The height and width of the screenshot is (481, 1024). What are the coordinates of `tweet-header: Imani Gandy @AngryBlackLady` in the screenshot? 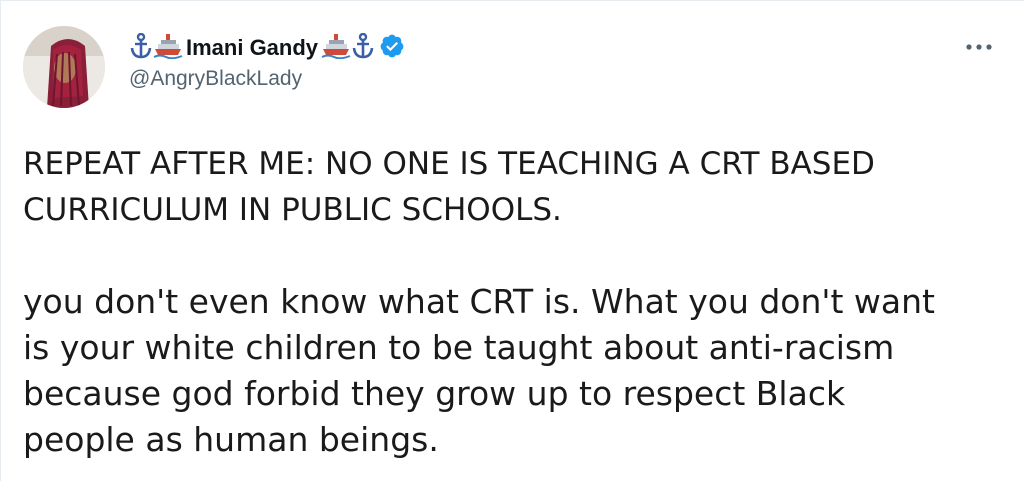 It's located at (267, 61).